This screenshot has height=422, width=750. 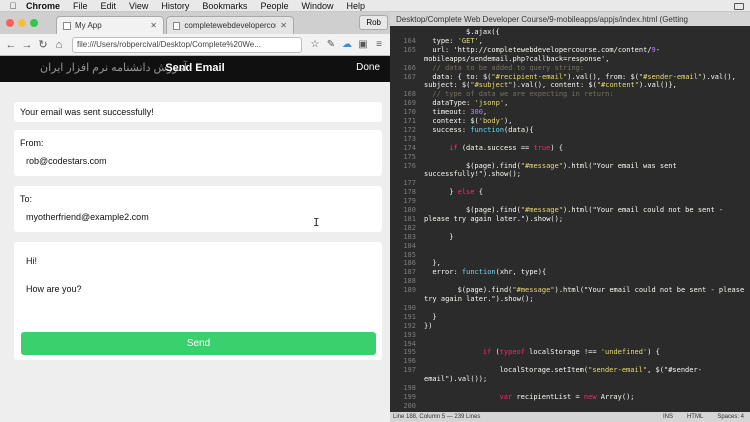 I want to click on line-number: 182, so click(x=409, y=227).